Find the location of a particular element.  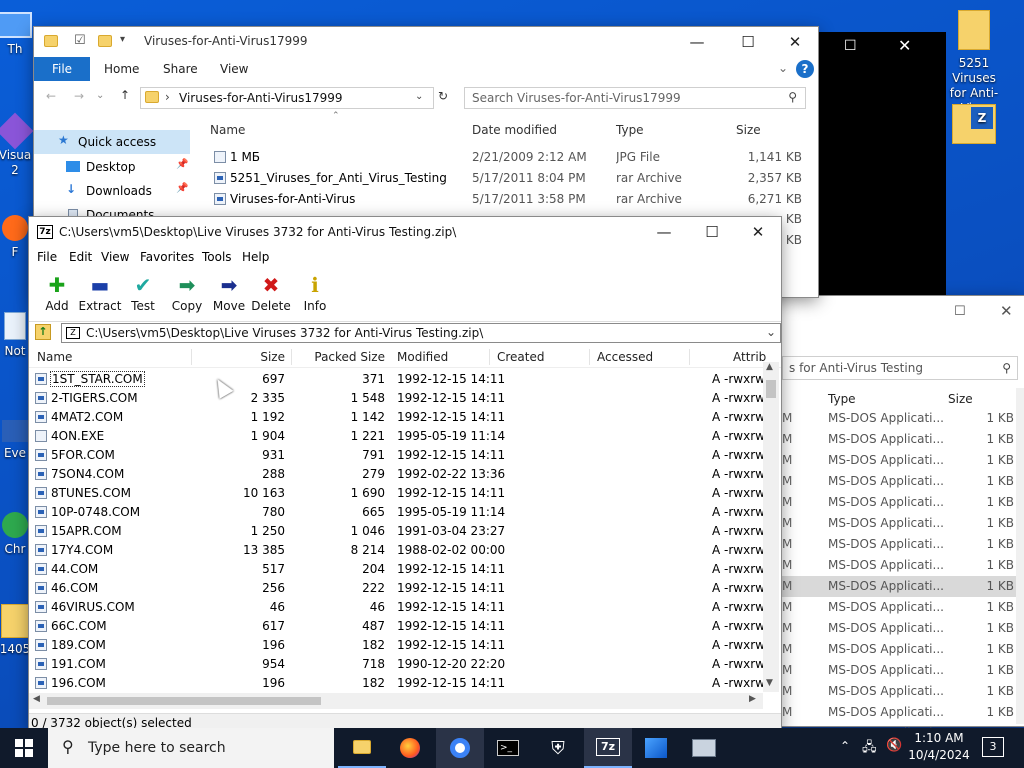

file-row: 1 МБ 2/21/2009 2:12 AM JPG File 1,141 KB is located at coordinates (510, 157).